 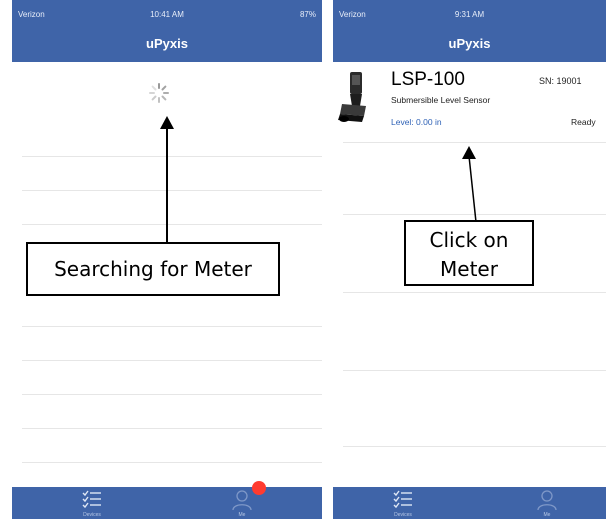 I want to click on status-bar: Verizon 10:41 AM 87%, so click(x=167, y=11).